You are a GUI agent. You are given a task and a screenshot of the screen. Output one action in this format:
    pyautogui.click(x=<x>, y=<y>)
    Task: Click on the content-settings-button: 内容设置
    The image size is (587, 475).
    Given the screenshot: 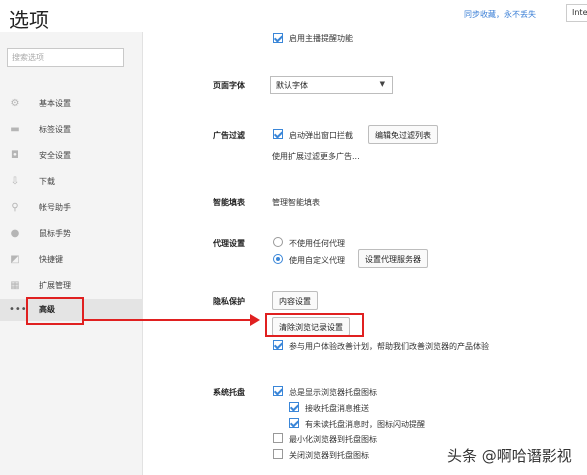 What is the action you would take?
    pyautogui.click(x=295, y=300)
    